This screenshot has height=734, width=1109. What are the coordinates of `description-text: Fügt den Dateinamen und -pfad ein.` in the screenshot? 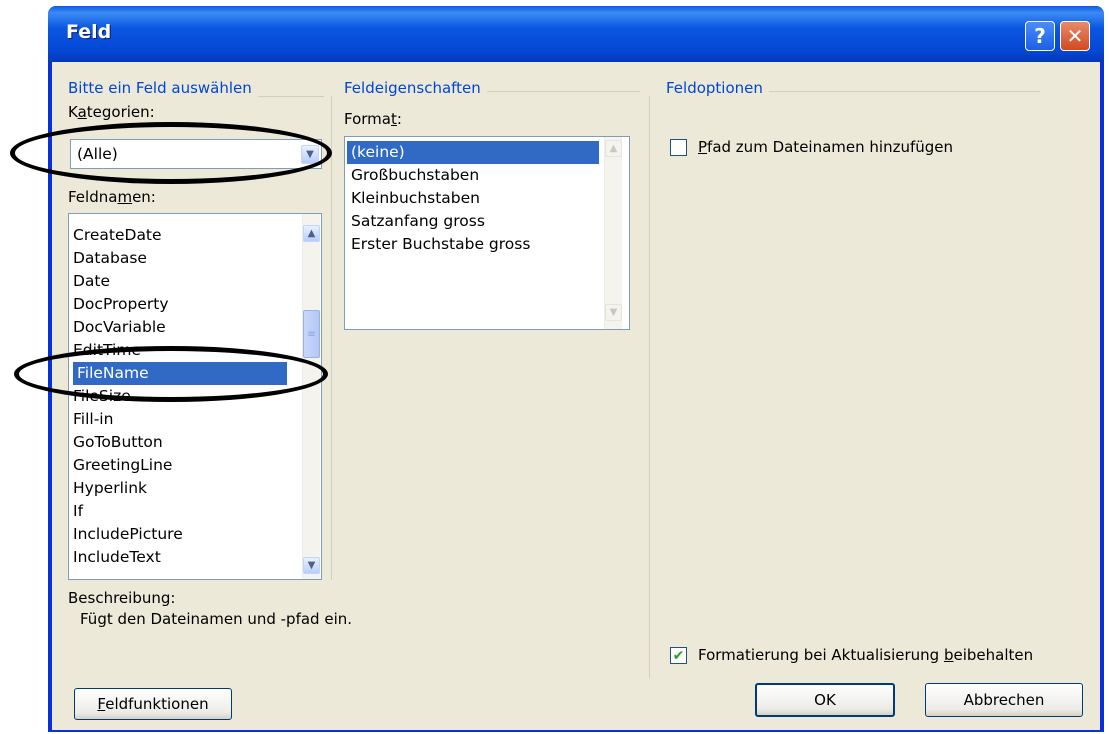 It's located at (216, 619).